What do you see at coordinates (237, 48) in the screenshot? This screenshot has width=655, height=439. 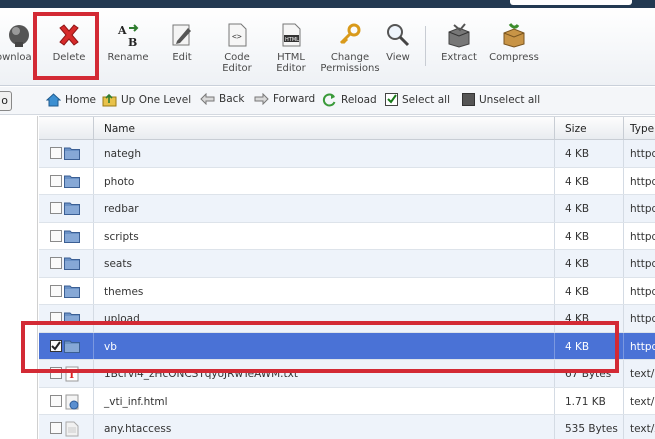 I see `code-editor-button: <> Code Editor` at bounding box center [237, 48].